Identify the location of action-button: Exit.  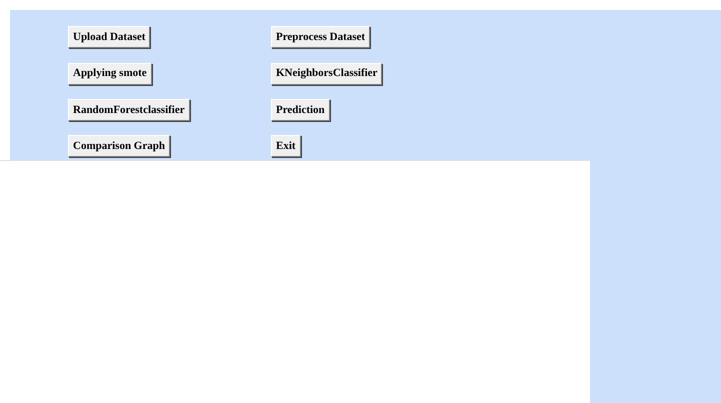
(286, 146).